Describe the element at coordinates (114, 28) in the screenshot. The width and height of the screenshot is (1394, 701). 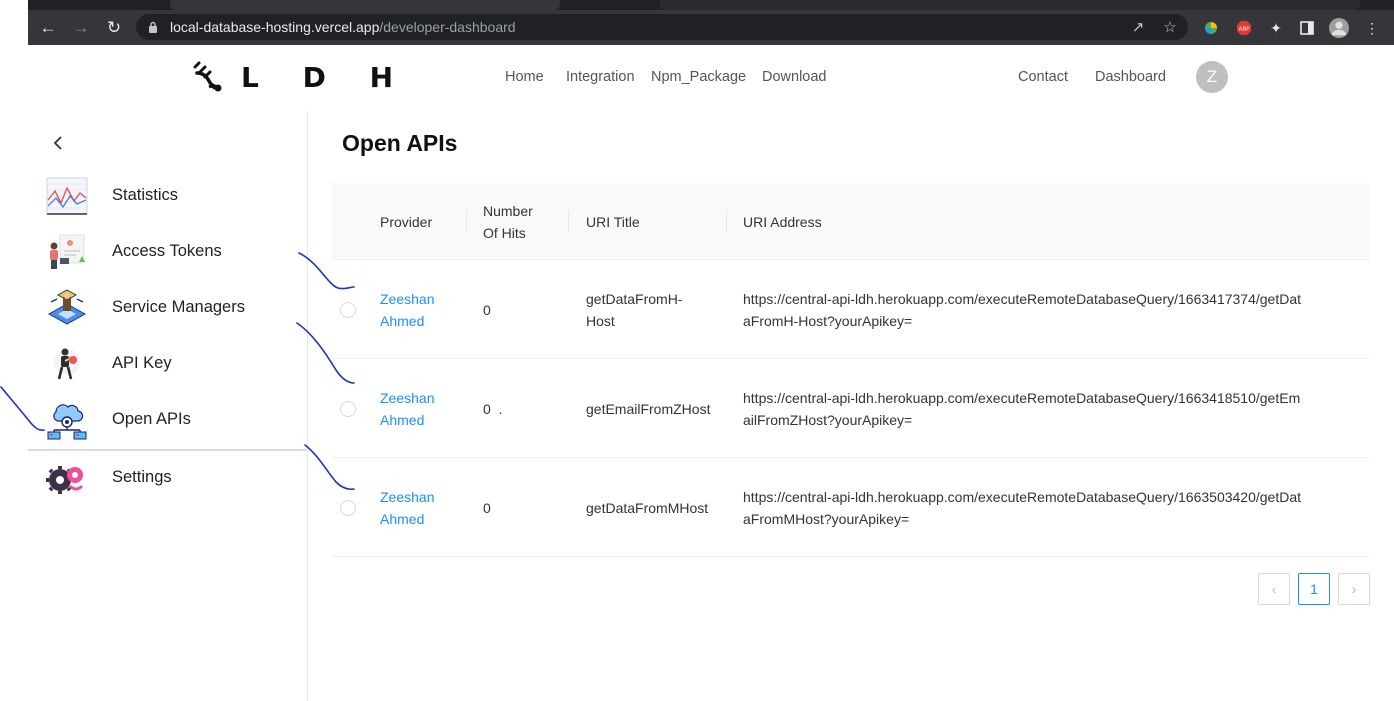
I see `reload-icon: ↻` at that location.